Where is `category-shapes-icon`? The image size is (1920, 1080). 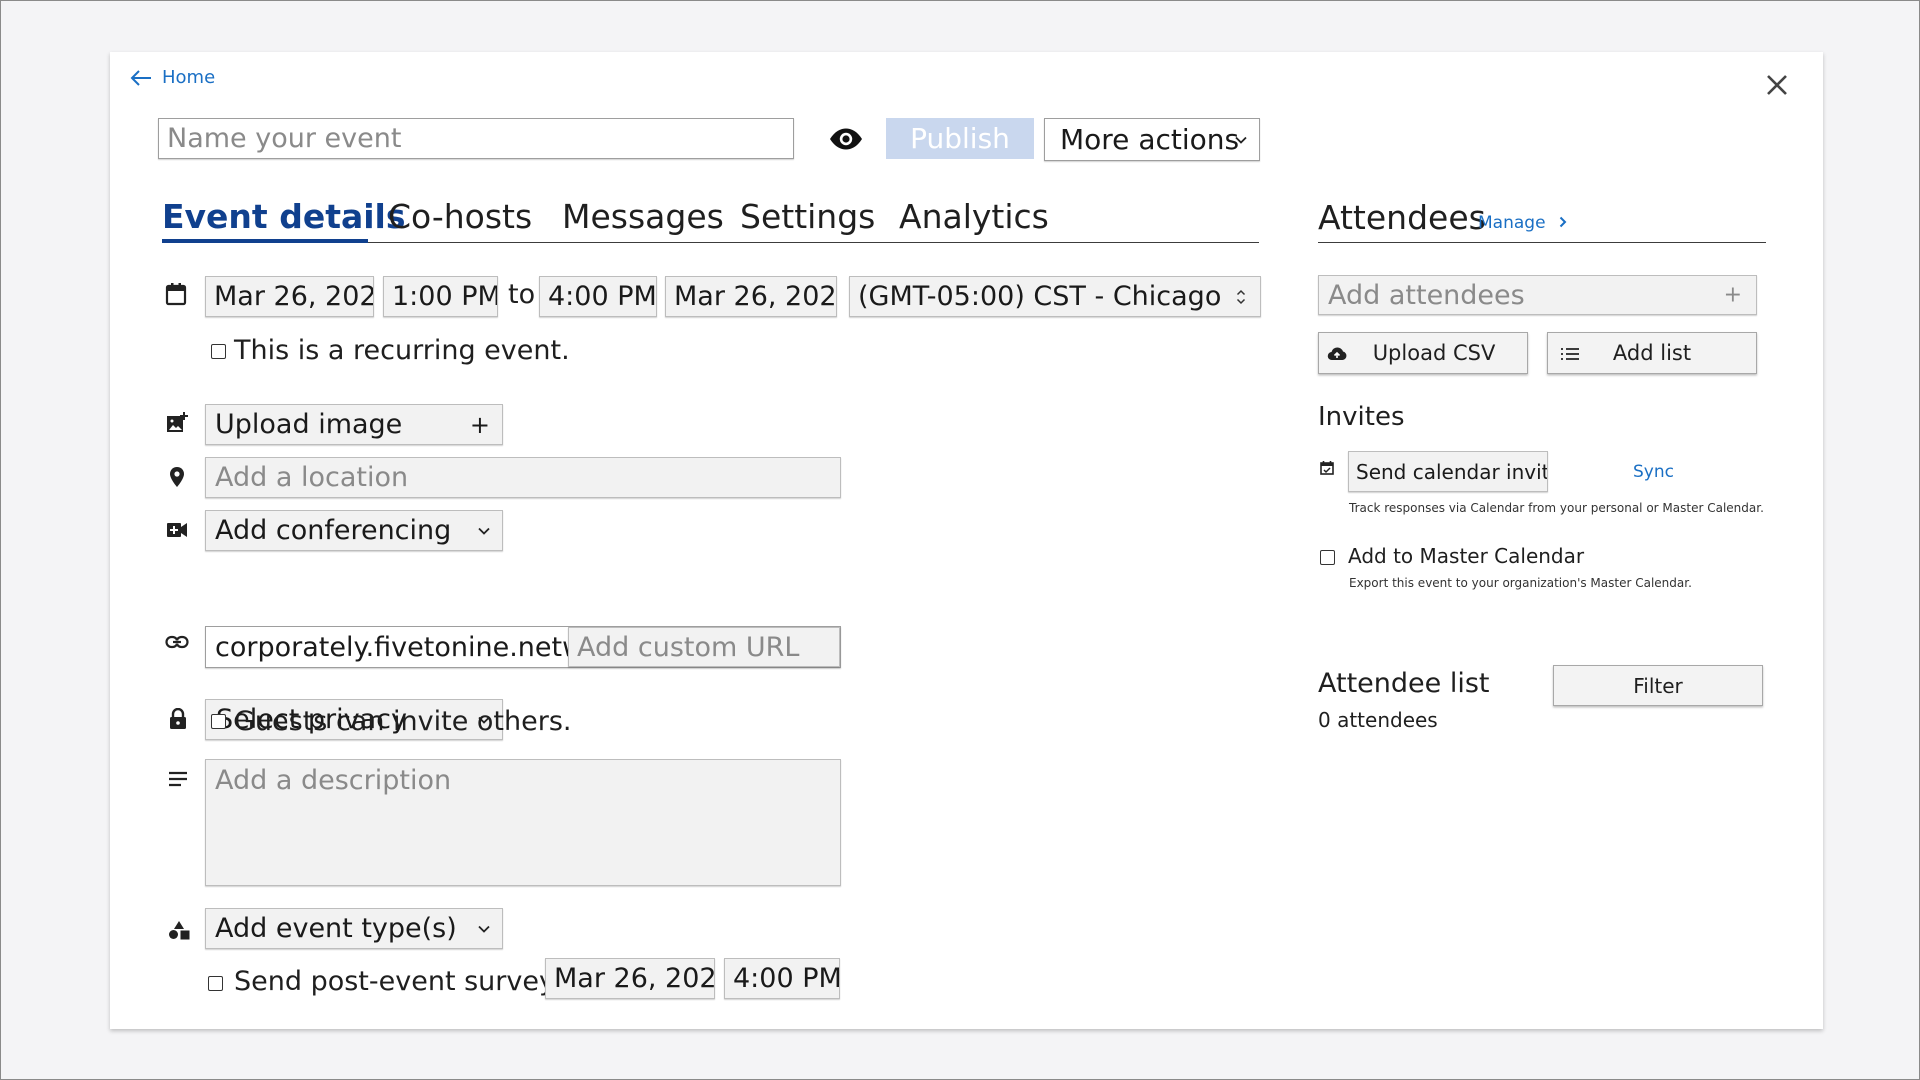
category-shapes-icon is located at coordinates (179, 930).